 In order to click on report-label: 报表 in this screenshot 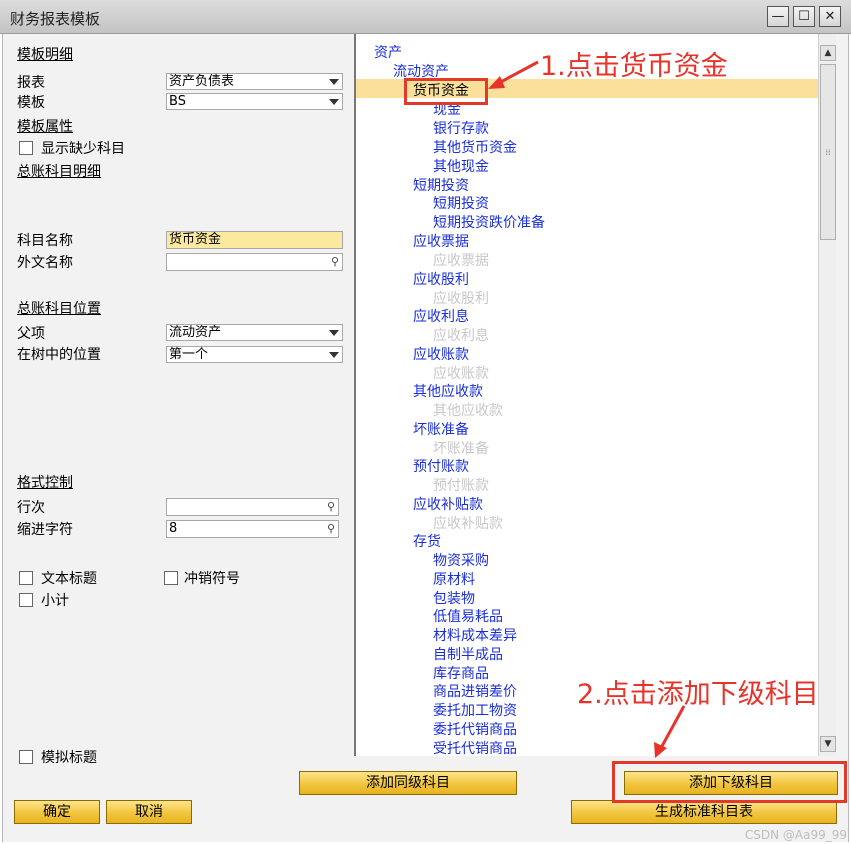, I will do `click(31, 83)`.